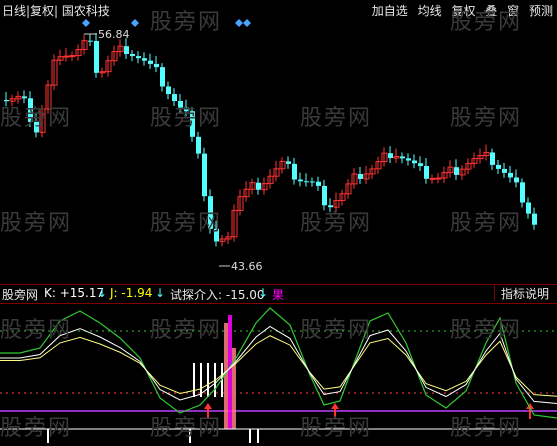 This screenshot has width=557, height=446. Describe the element at coordinates (217, 295) in the screenshot. I see `probe-value: 试探介入: -15.00` at that location.